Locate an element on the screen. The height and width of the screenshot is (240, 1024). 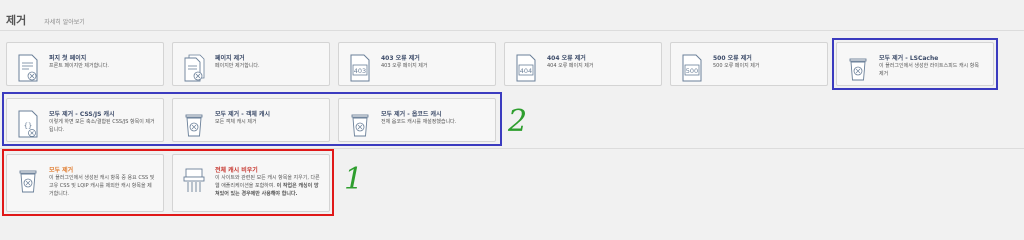
svg-text: 404 is located at coordinates (526, 71).